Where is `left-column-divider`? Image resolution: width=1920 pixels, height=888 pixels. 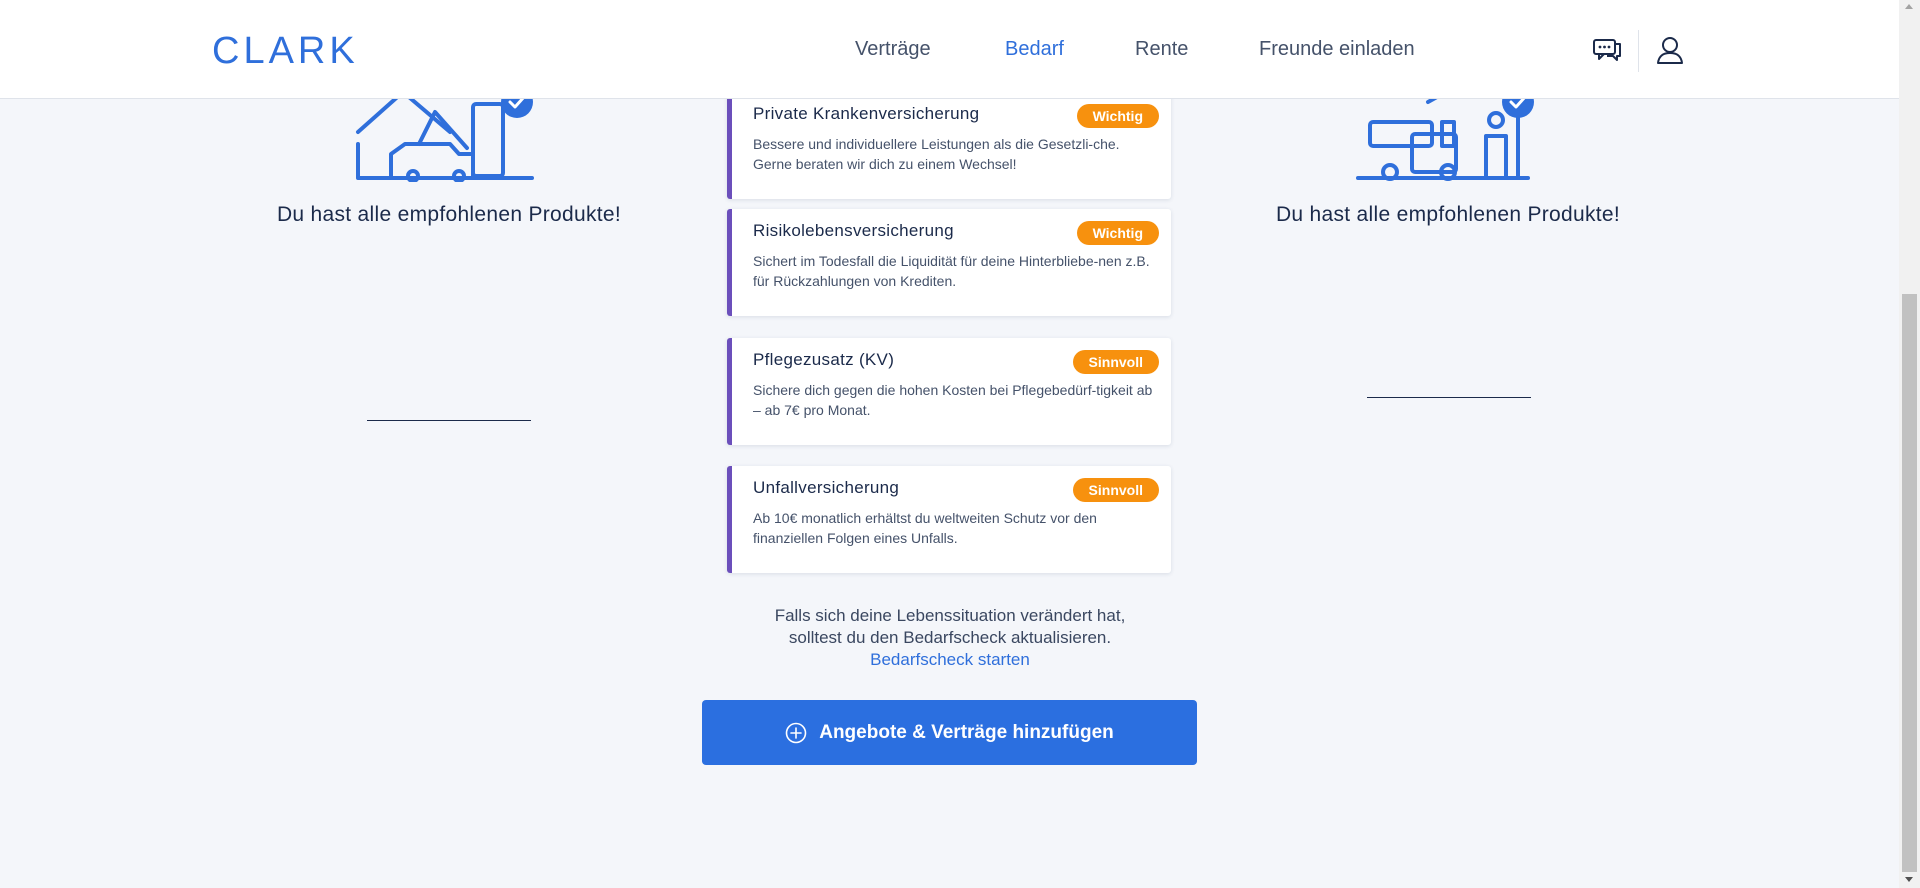 left-column-divider is located at coordinates (449, 420).